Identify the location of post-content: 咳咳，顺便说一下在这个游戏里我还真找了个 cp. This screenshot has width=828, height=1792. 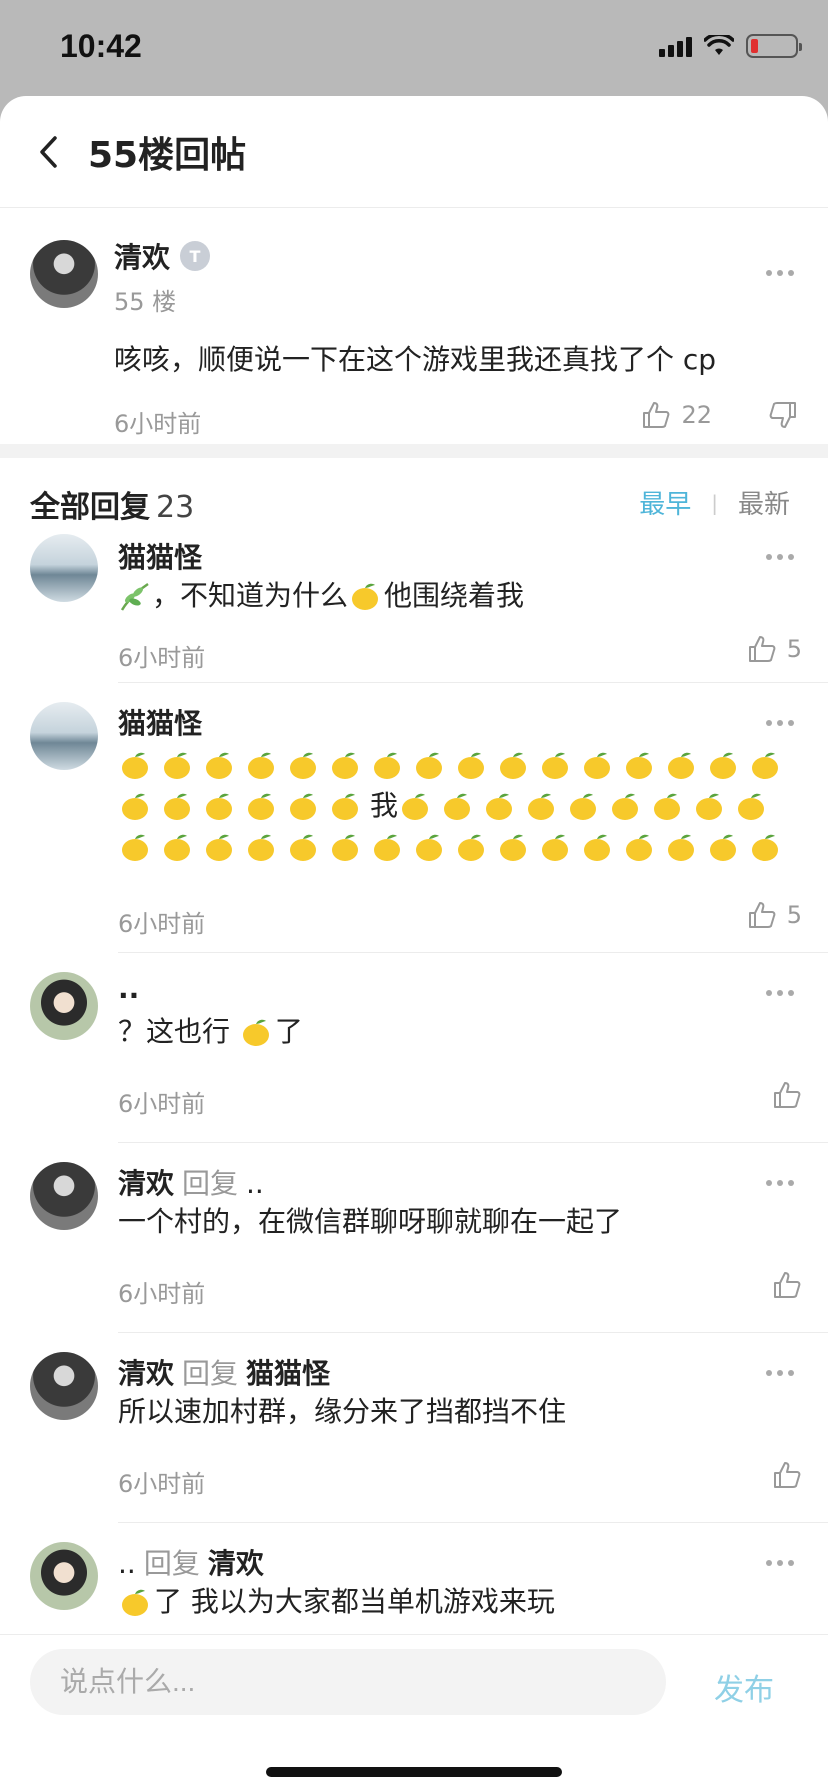
(415, 359).